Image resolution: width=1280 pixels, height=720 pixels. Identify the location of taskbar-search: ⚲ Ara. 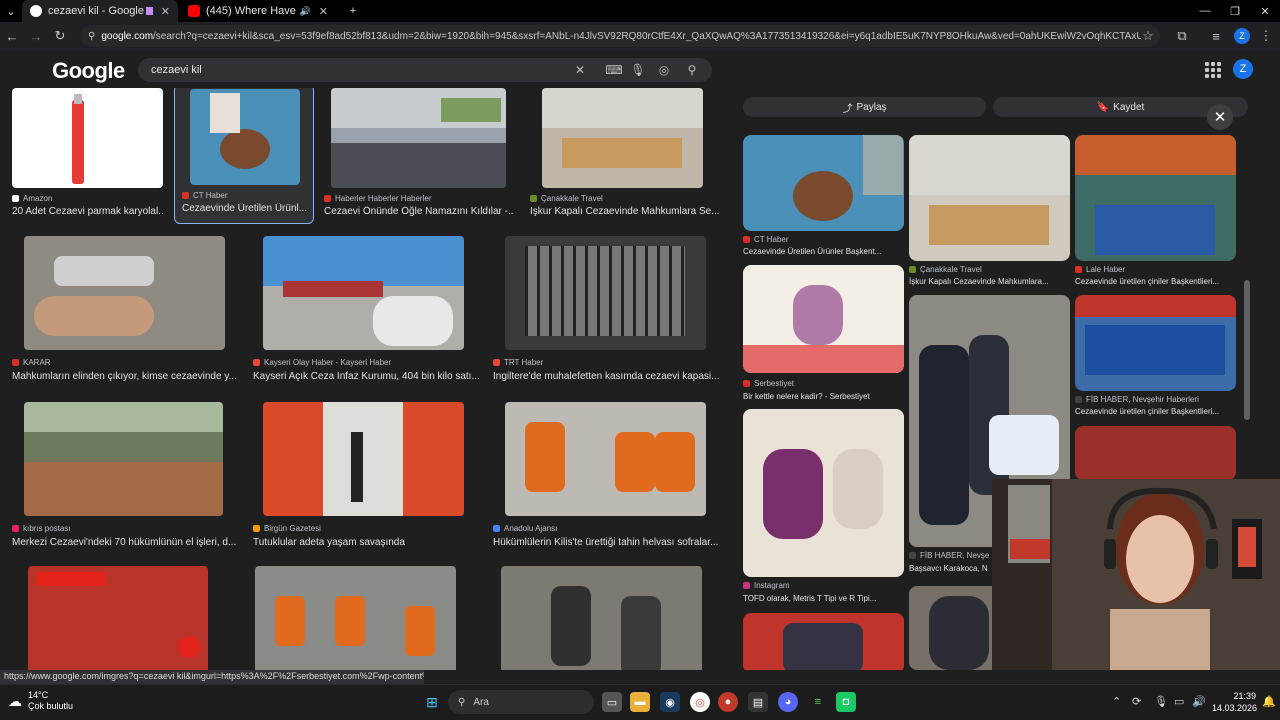
(521, 702).